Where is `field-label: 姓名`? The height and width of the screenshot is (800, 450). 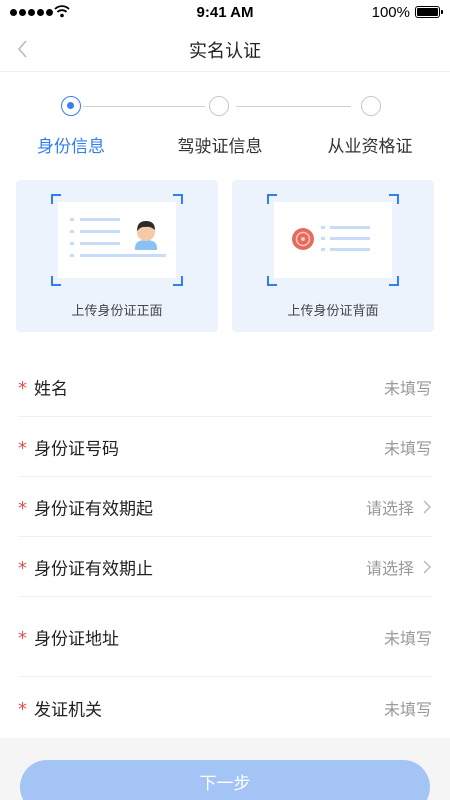
field-label: 姓名 is located at coordinates (51, 389).